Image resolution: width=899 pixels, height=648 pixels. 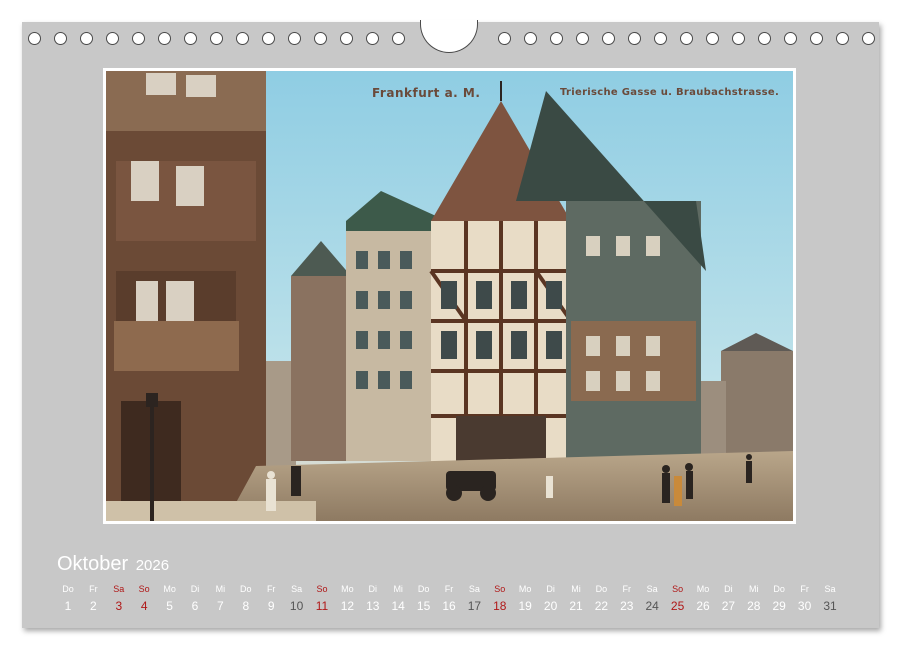 I want to click on day-number: 8, so click(x=246, y=606).